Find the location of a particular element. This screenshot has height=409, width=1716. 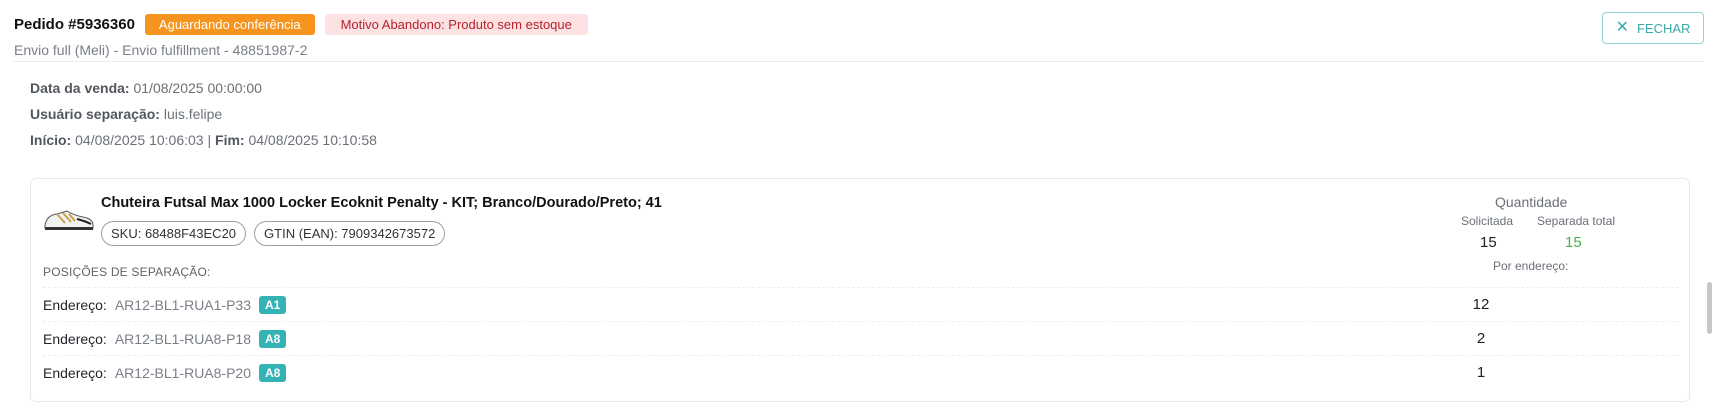

position-quantity: 12 is located at coordinates (1481, 304).